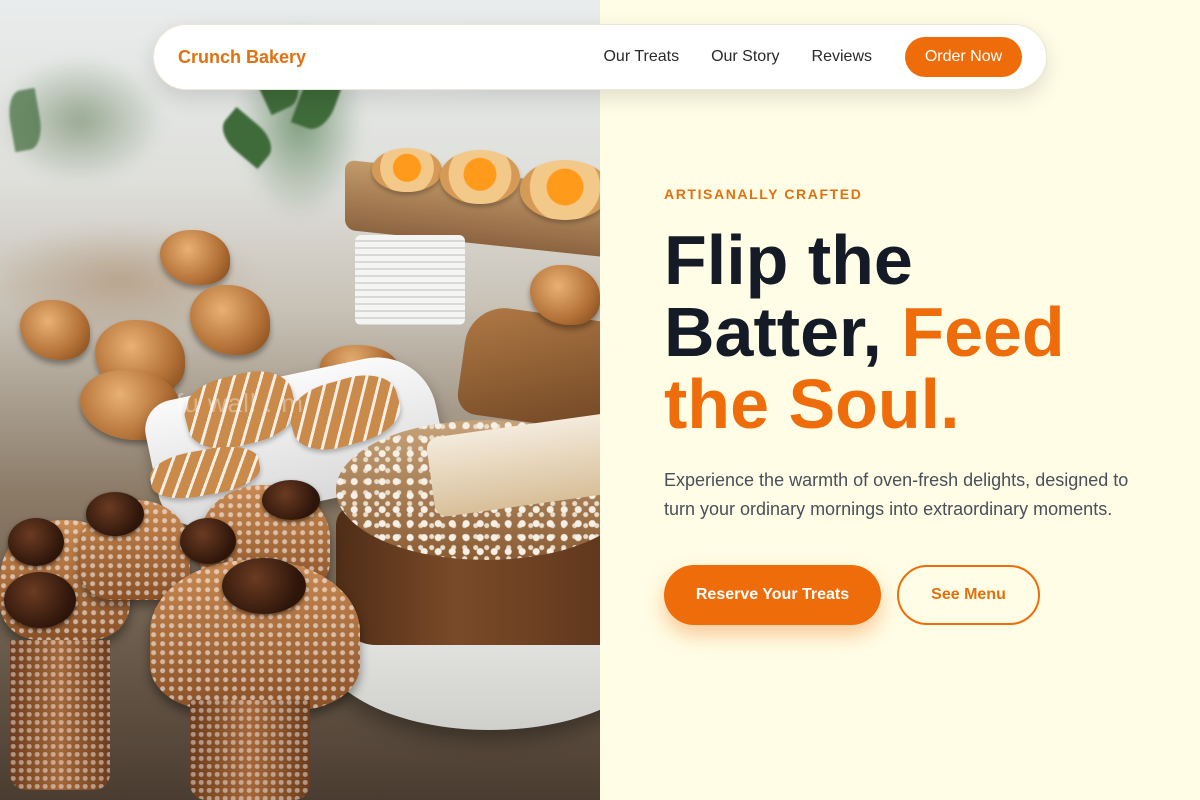  I want to click on headline-line-3-accent: the Soul., so click(812, 404).